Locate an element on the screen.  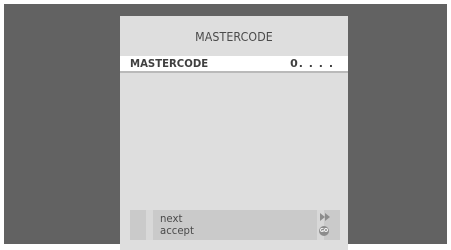
guide-accept-label: accept is located at coordinates (177, 230).